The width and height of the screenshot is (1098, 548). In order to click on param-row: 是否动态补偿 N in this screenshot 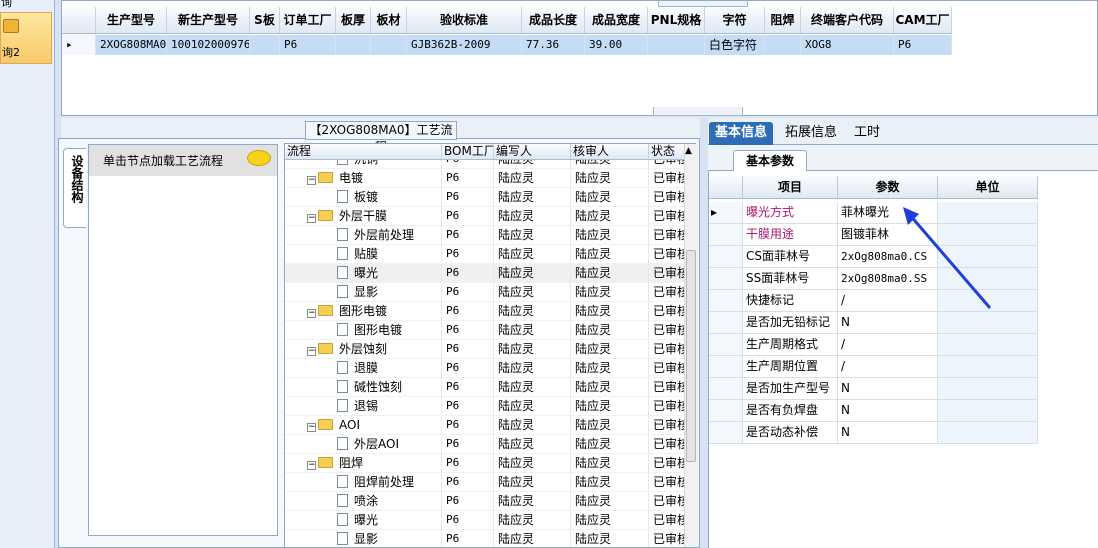, I will do `click(873, 433)`.